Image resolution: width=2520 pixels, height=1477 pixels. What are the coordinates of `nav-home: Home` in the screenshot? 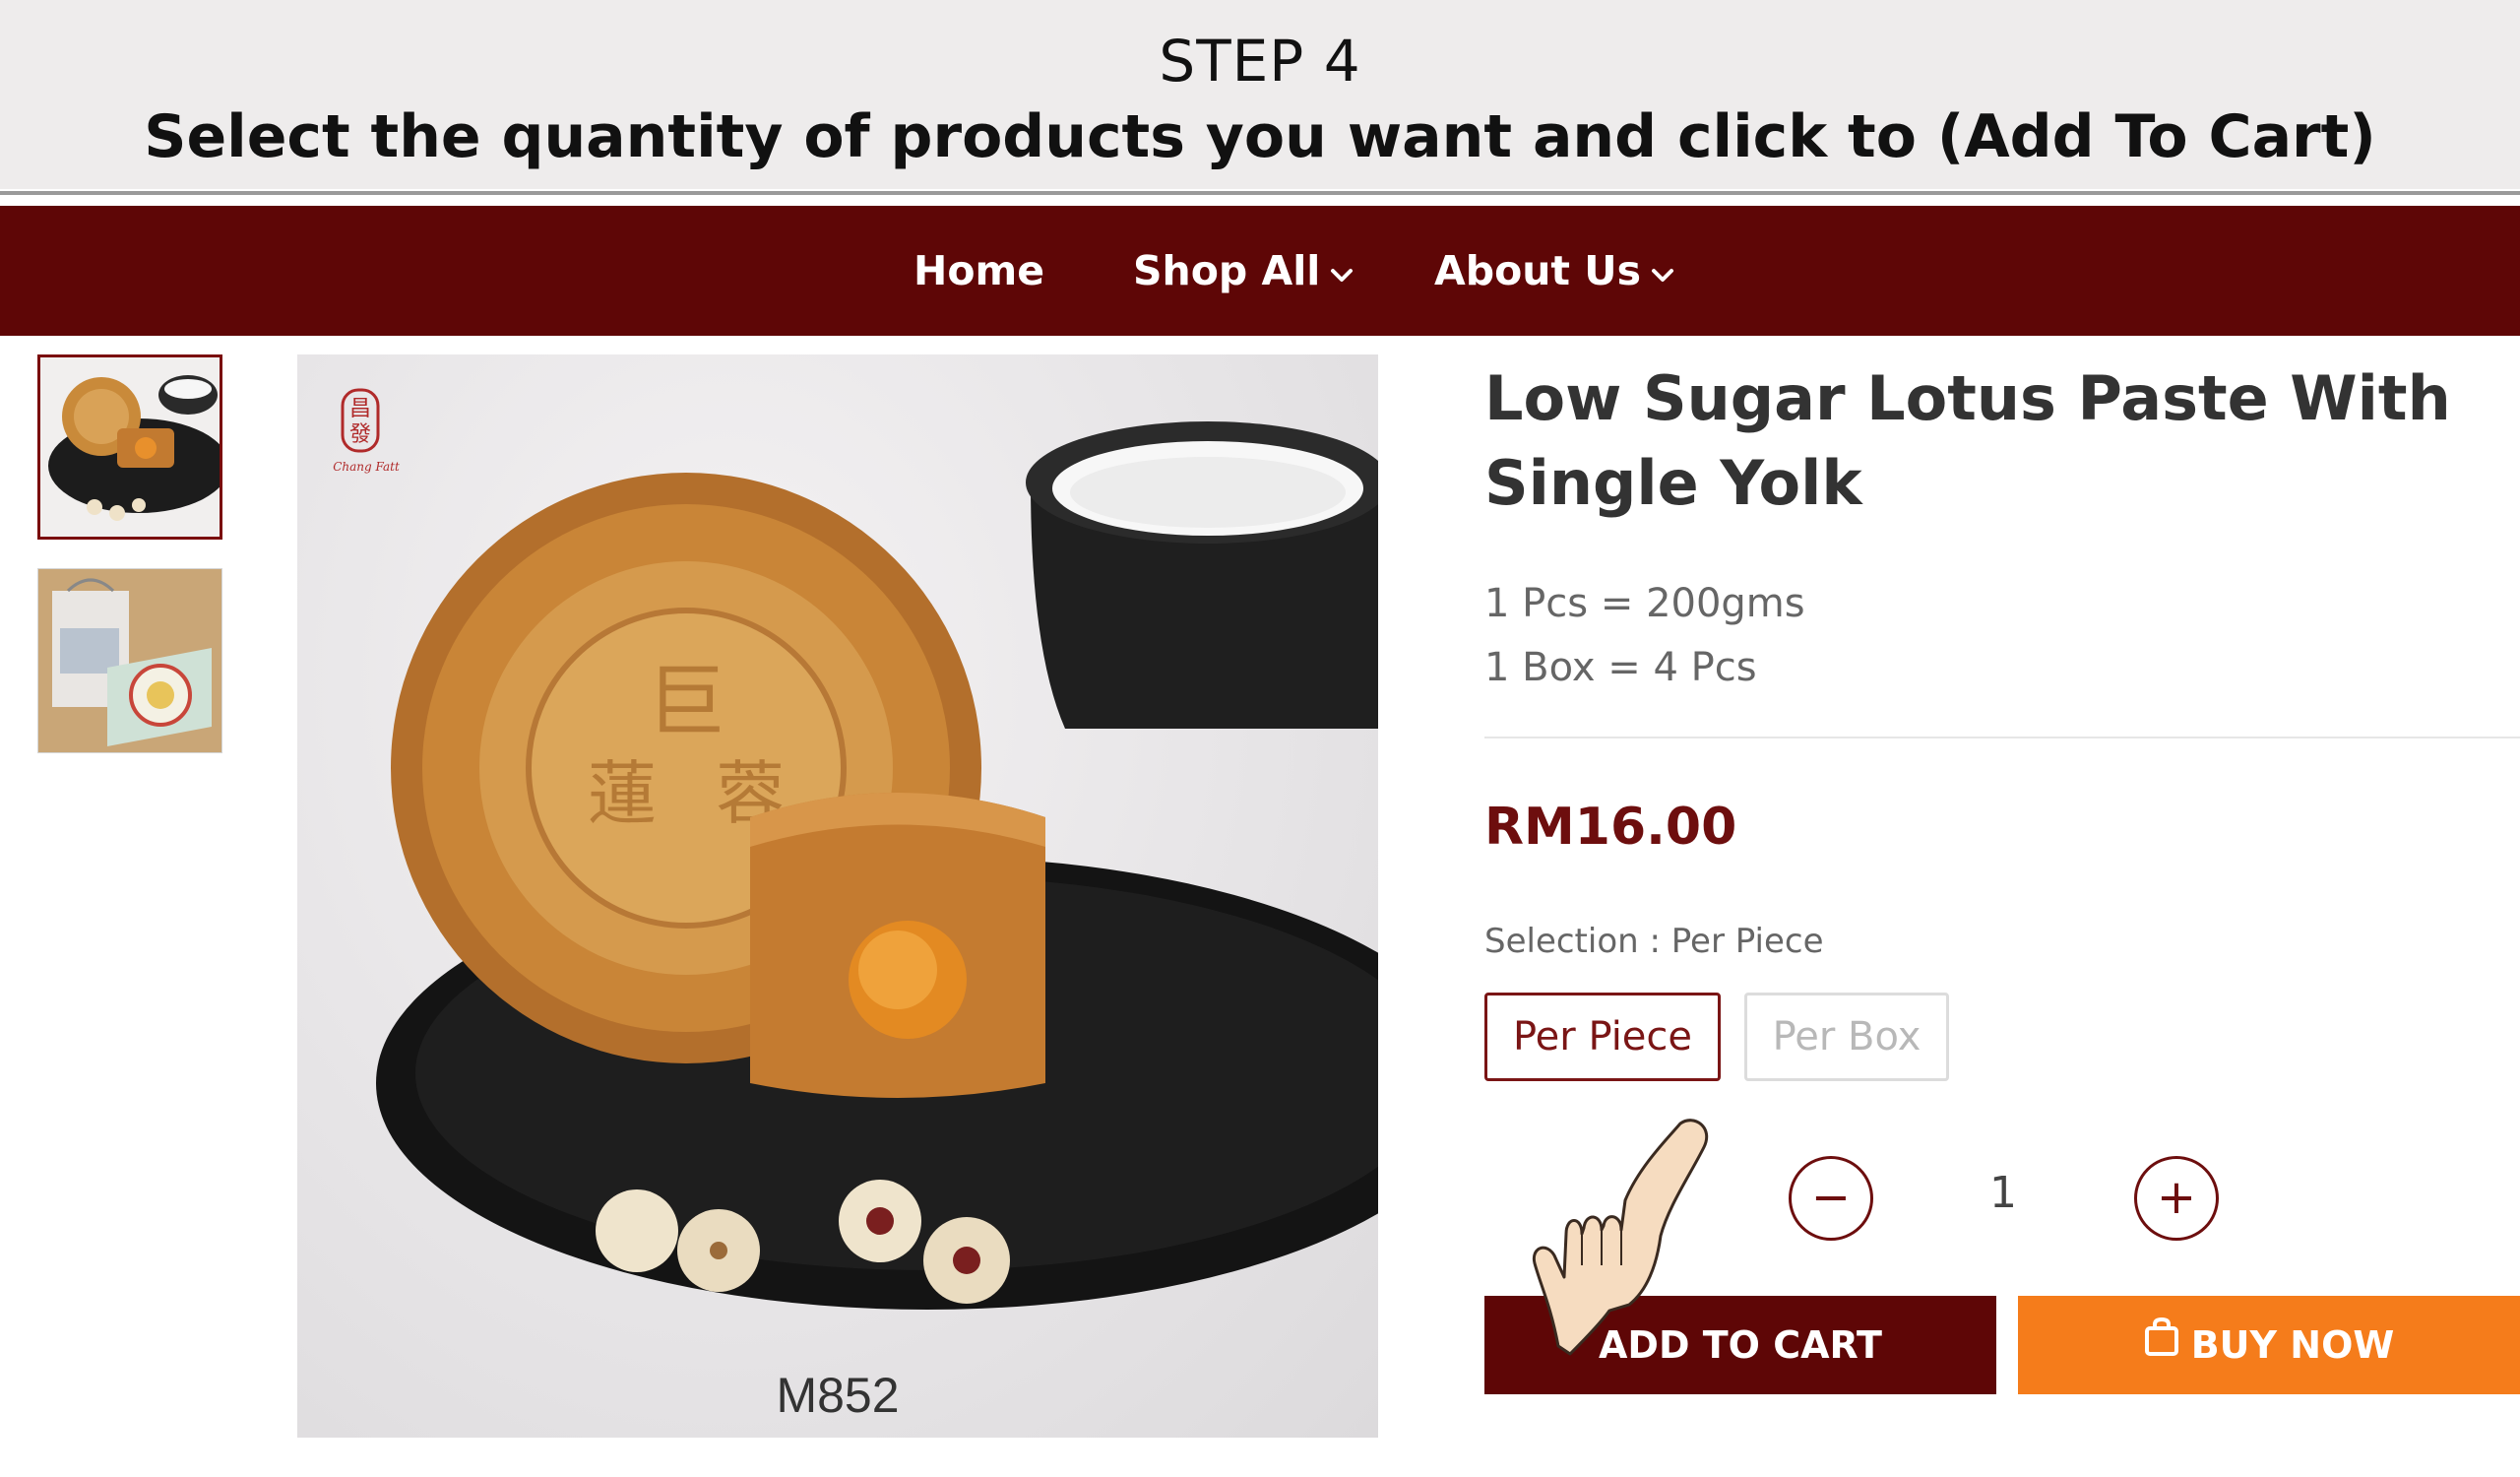 It's located at (979, 270).